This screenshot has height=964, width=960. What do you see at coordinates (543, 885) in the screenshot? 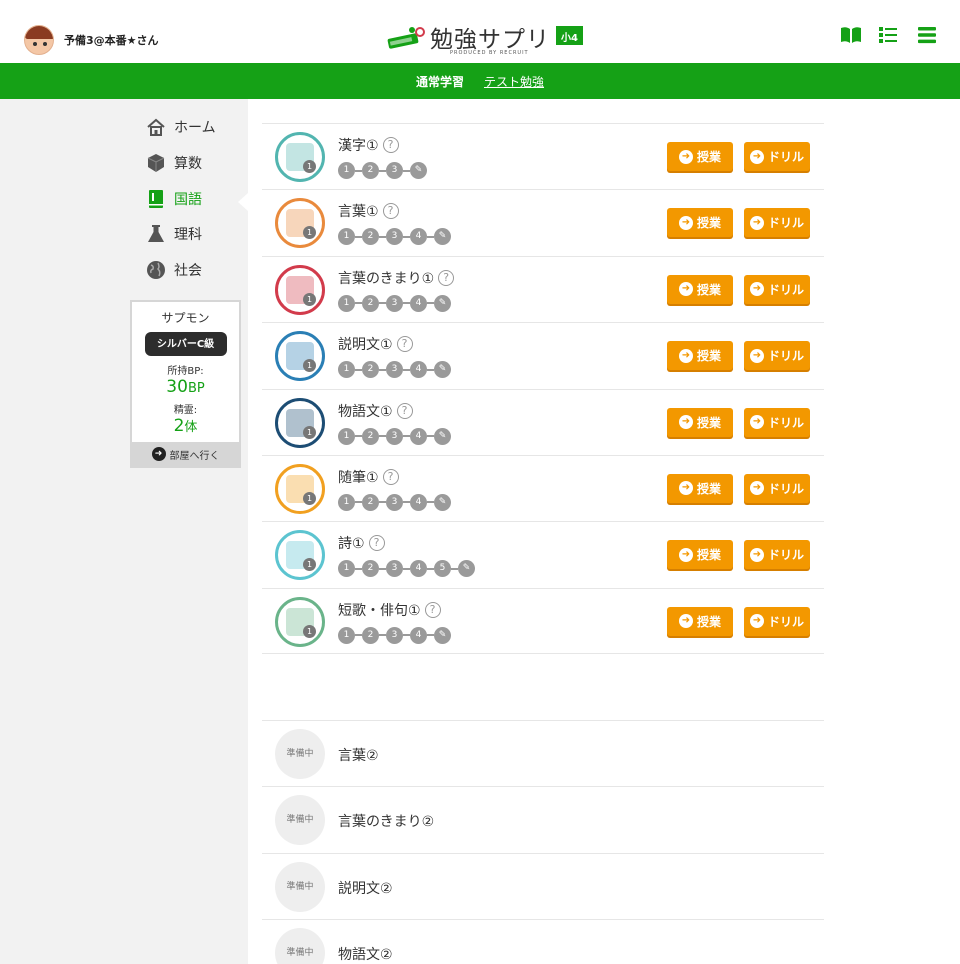
I see `upcoming-row: 準備中 説明文②` at bounding box center [543, 885].